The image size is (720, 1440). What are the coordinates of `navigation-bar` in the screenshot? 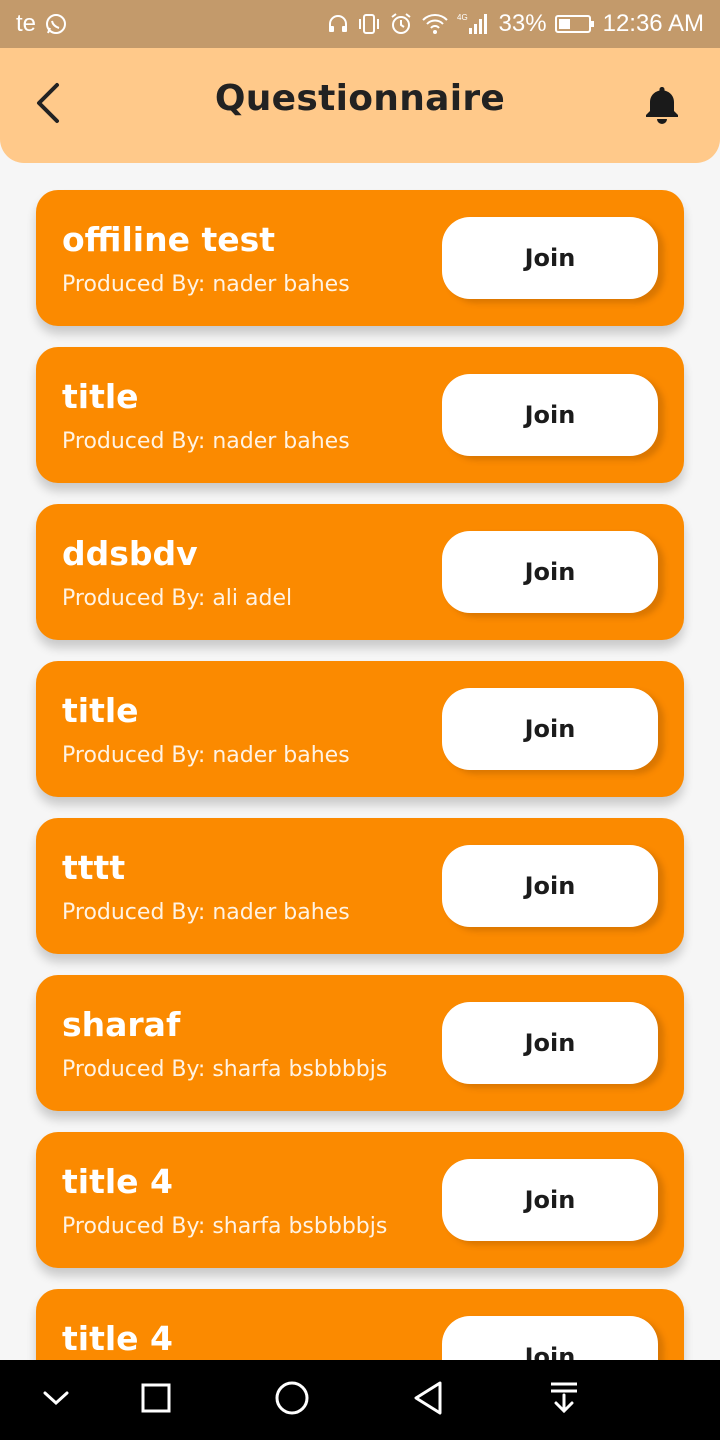 It's located at (360, 1400).